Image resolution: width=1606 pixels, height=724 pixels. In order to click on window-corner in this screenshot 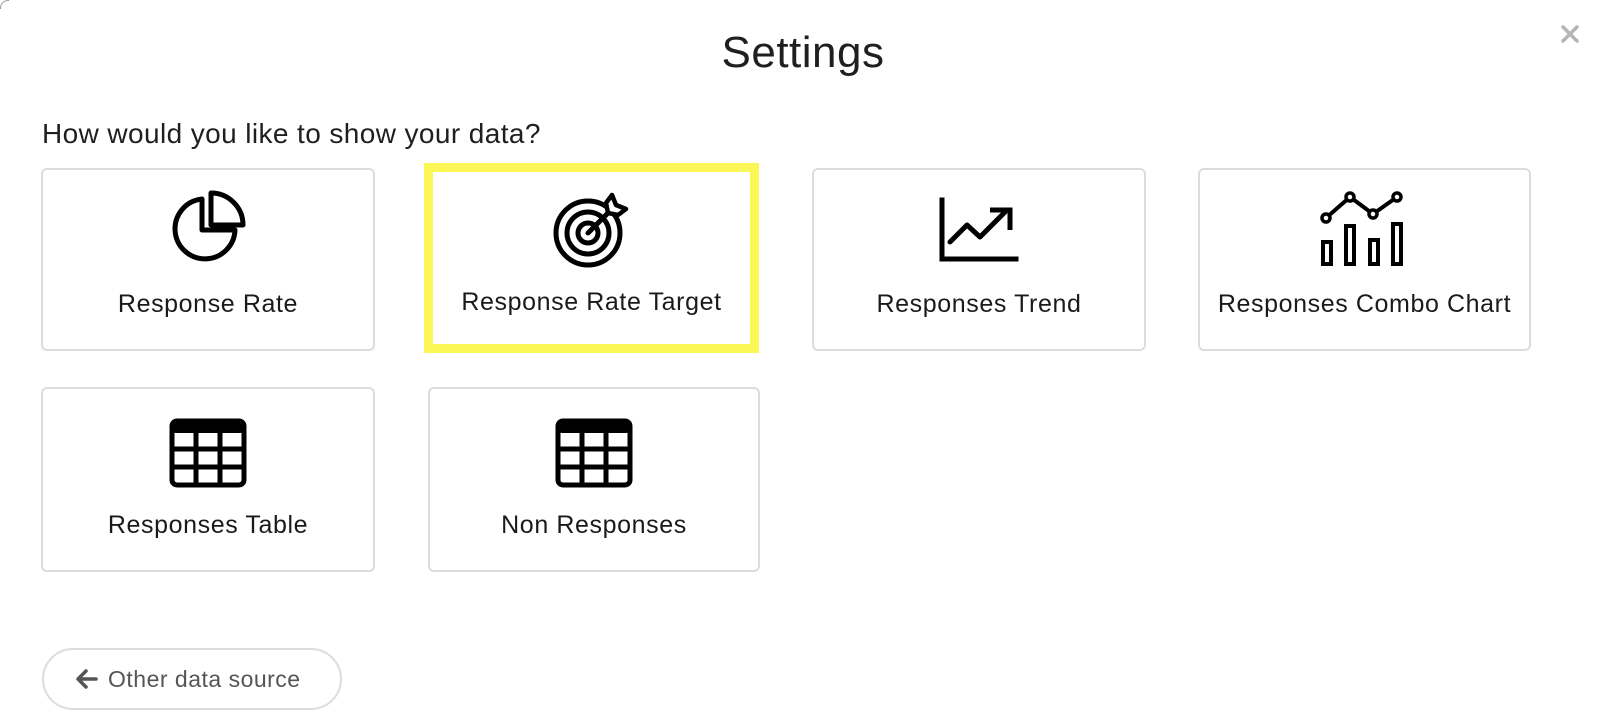, I will do `click(4, 4)`.